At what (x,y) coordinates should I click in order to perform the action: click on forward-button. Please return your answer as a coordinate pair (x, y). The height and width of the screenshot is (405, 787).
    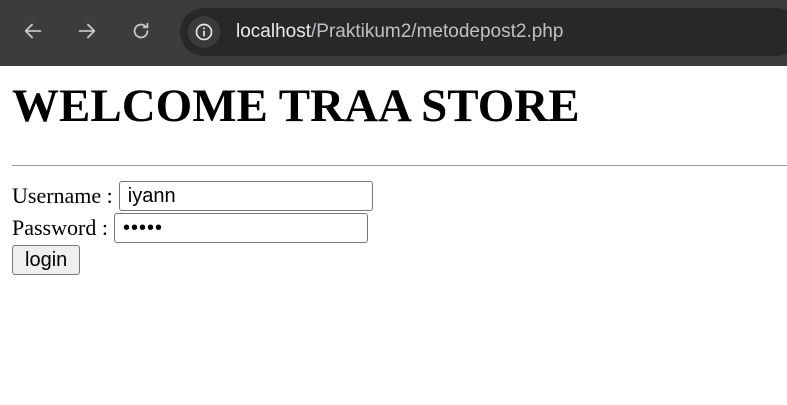
    Looking at the image, I should click on (87, 31).